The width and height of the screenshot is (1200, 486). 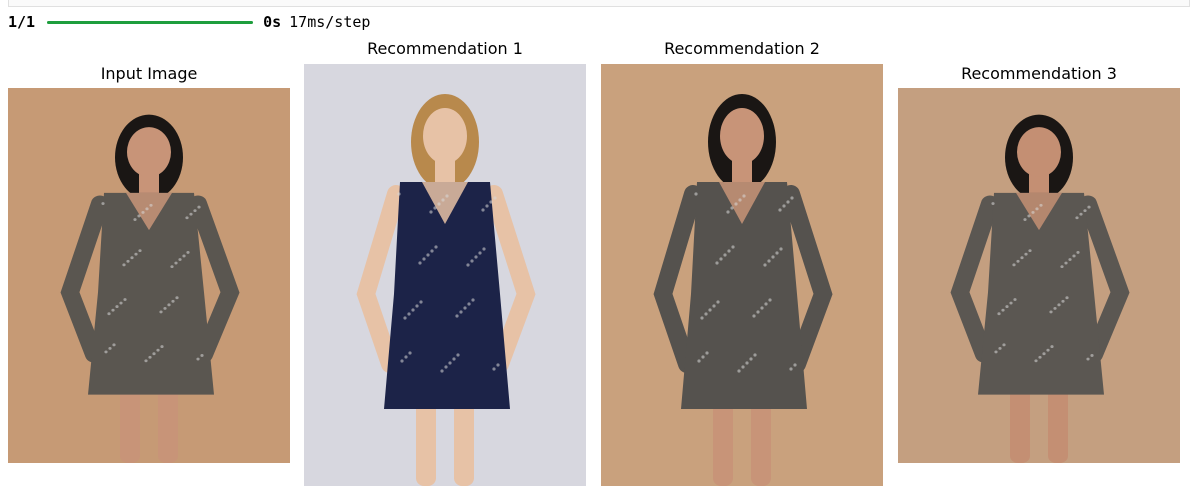 I want to click on model-face, so click(x=1039, y=152).